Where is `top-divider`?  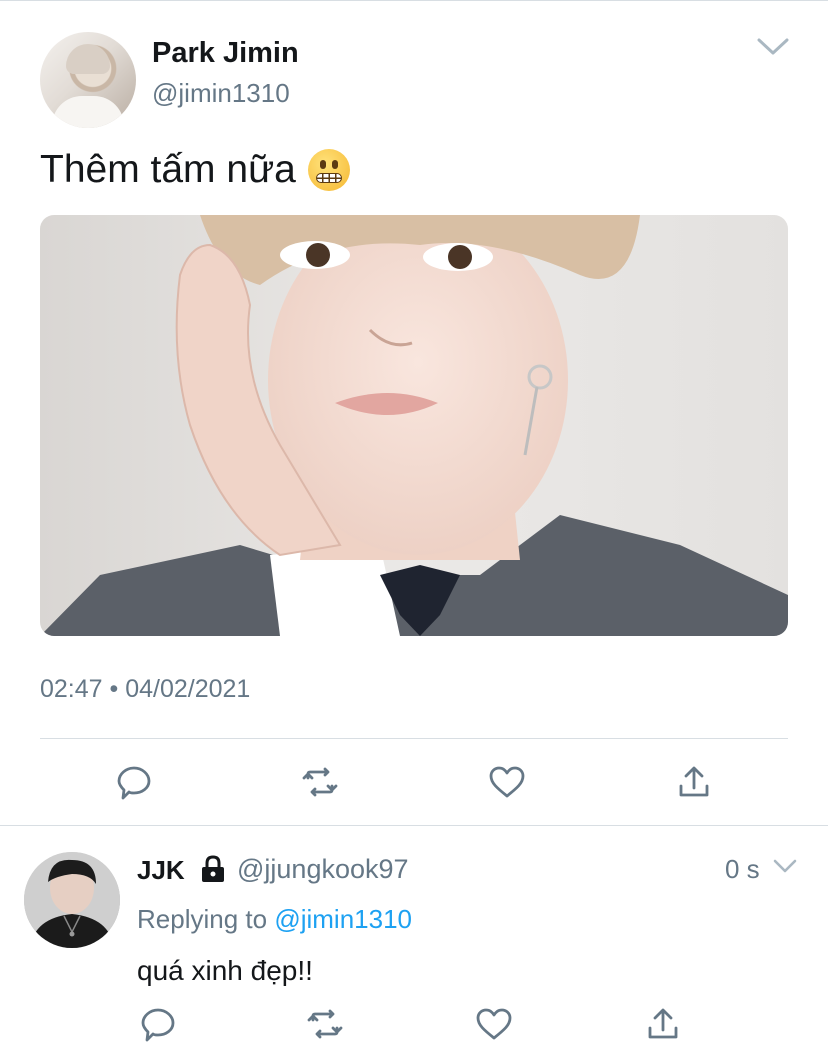
top-divider is located at coordinates (414, 0).